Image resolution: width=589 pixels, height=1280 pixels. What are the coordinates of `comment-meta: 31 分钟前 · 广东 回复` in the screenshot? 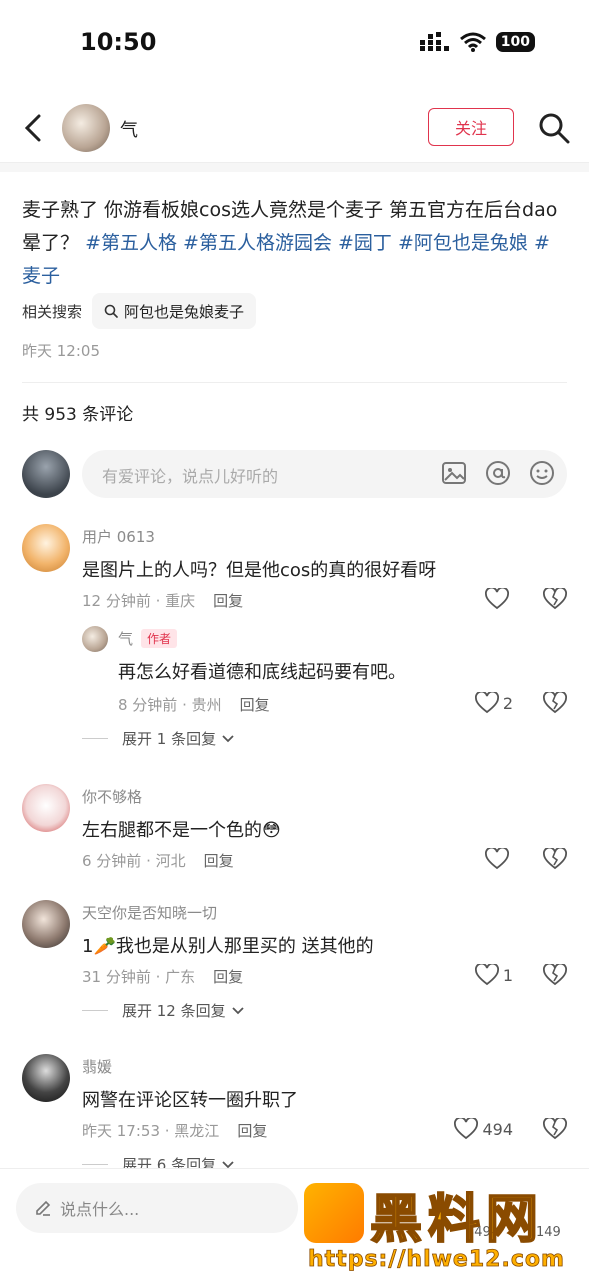 It's located at (162, 976).